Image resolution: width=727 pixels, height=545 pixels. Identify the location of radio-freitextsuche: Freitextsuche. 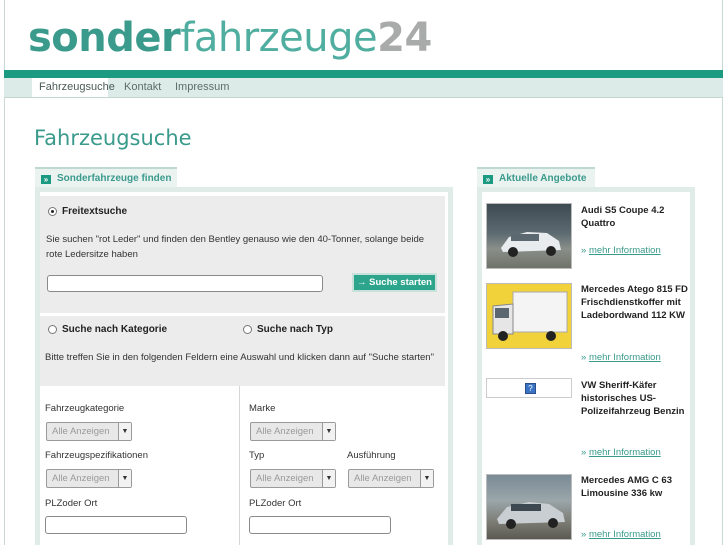
(87, 211).